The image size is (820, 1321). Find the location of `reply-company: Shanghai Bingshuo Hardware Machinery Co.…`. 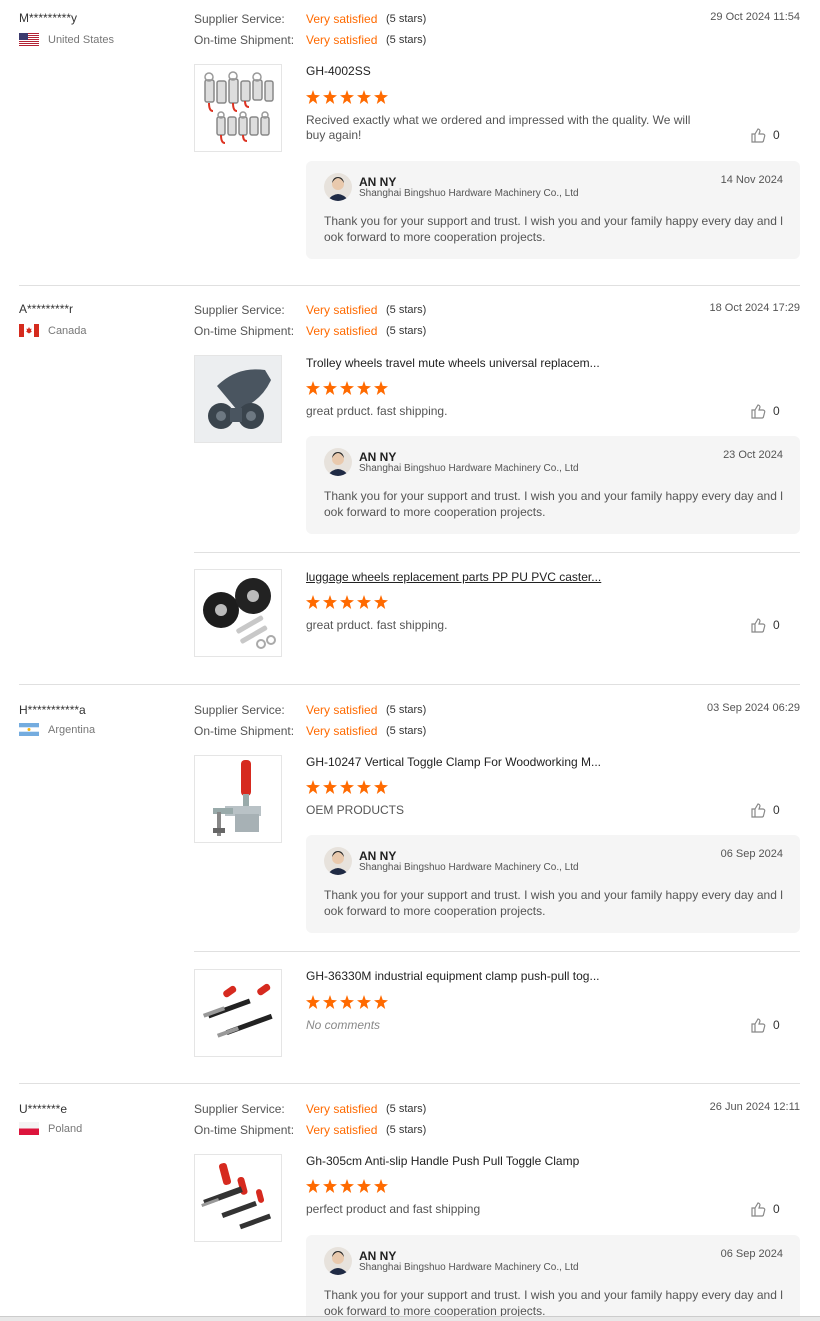

reply-company: Shanghai Bingshuo Hardware Machinery Co.… is located at coordinates (469, 193).